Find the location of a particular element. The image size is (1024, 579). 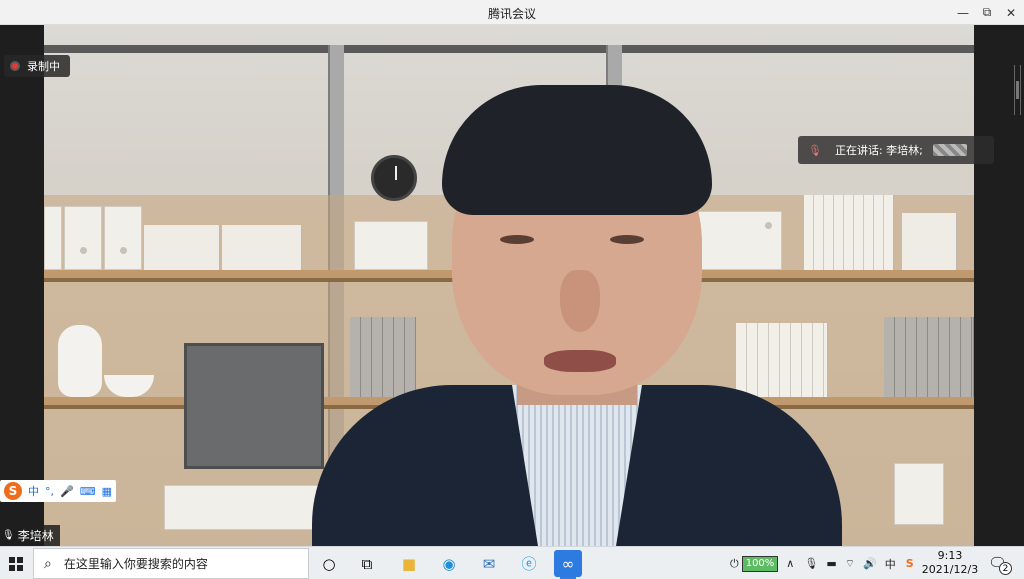

ime-tray: 中 is located at coordinates (890, 564).